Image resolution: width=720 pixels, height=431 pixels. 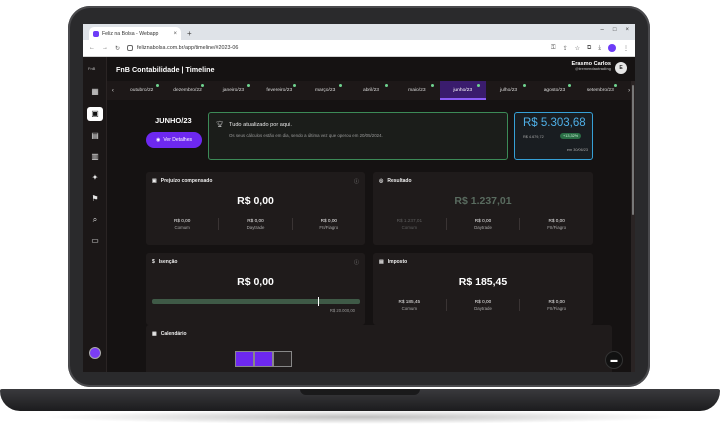 What do you see at coordinates (571, 136) in the screenshot?
I see `change-badge: +13,32%` at bounding box center [571, 136].